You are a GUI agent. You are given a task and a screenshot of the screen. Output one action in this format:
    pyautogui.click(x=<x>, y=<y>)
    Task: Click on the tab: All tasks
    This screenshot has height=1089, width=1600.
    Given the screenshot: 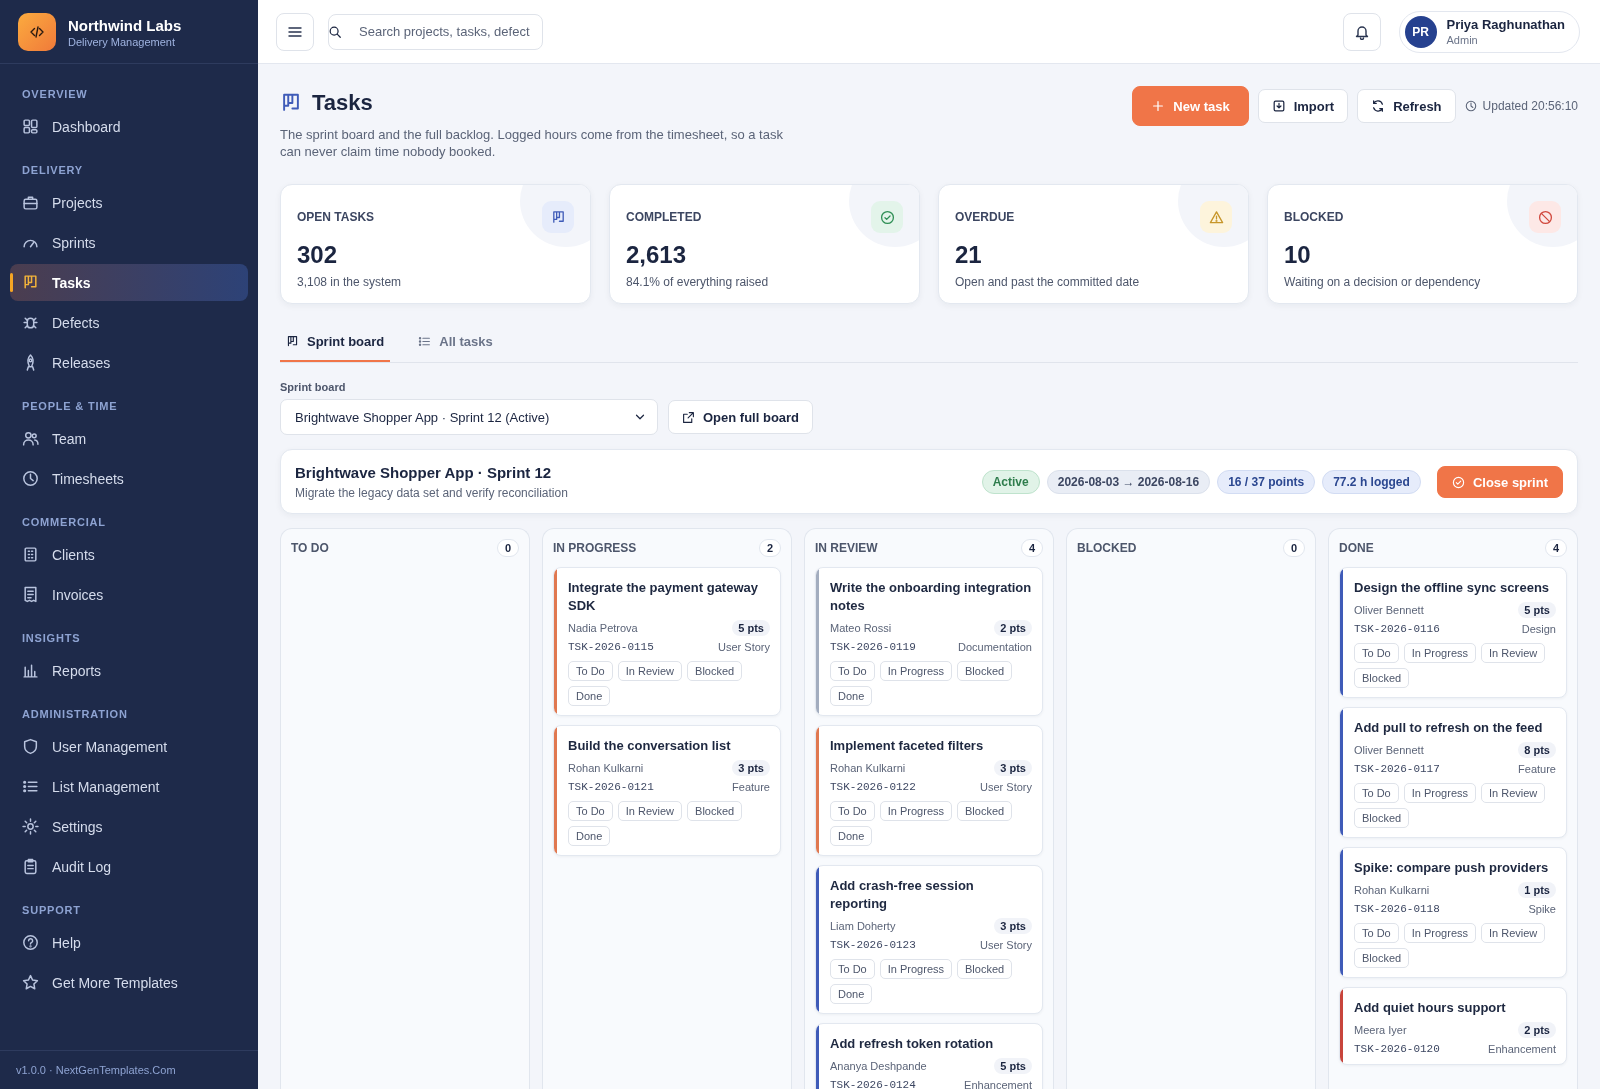 What is the action you would take?
    pyautogui.click(x=455, y=342)
    